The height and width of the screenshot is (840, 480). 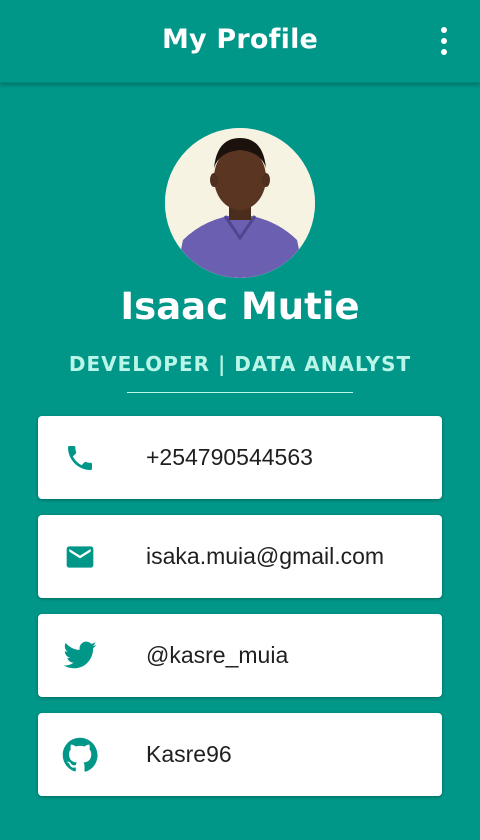 What do you see at coordinates (80, 656) in the screenshot?
I see `twitter-icon` at bounding box center [80, 656].